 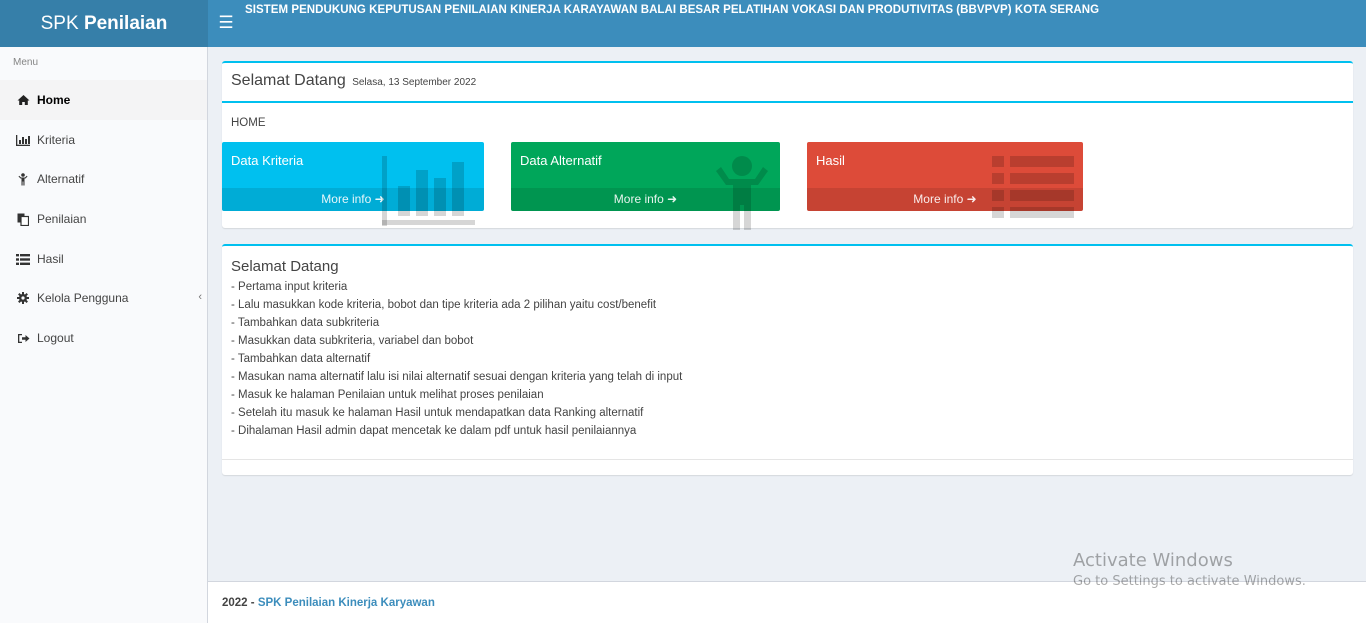 What do you see at coordinates (23, 298) in the screenshot?
I see `gear-icon` at bounding box center [23, 298].